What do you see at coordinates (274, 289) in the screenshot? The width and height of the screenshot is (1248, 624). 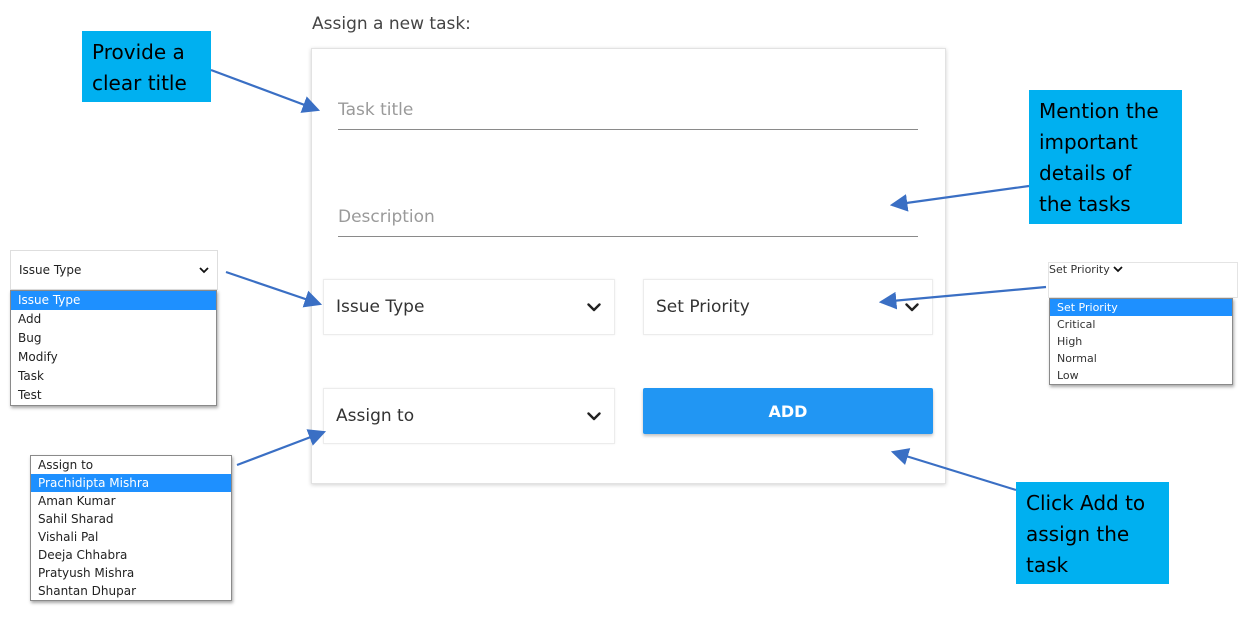 I see `arrow-to-issue-type` at bounding box center [274, 289].